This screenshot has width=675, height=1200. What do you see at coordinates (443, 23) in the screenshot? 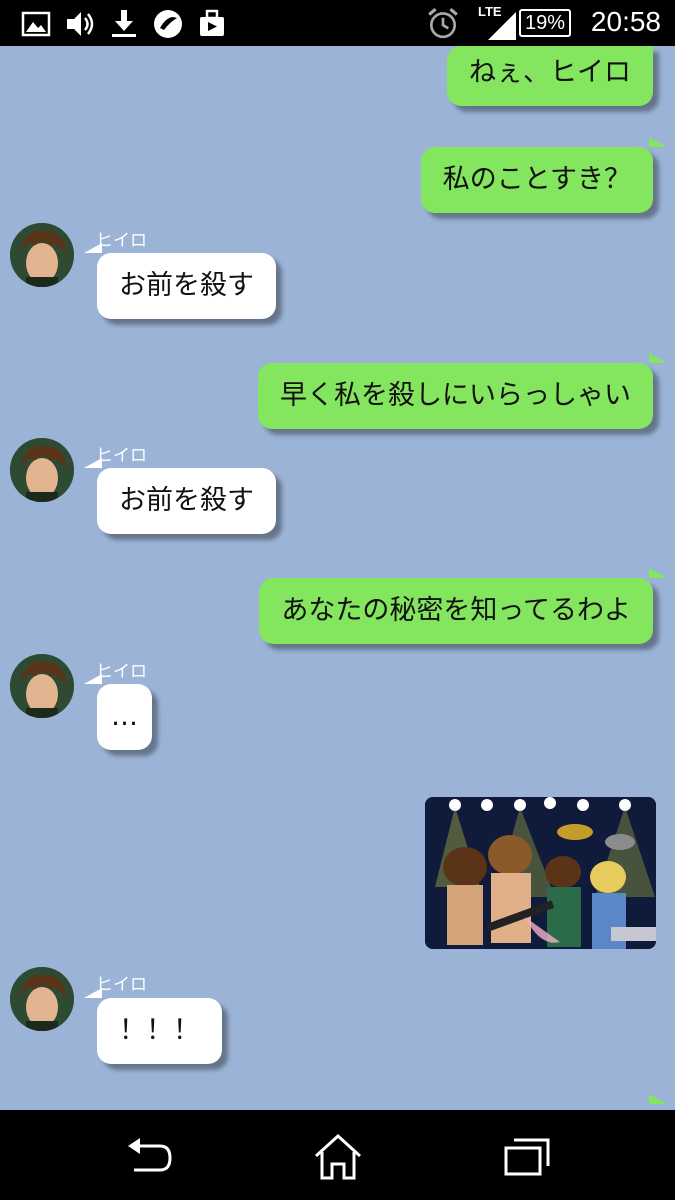
I see `alarm-icon` at bounding box center [443, 23].